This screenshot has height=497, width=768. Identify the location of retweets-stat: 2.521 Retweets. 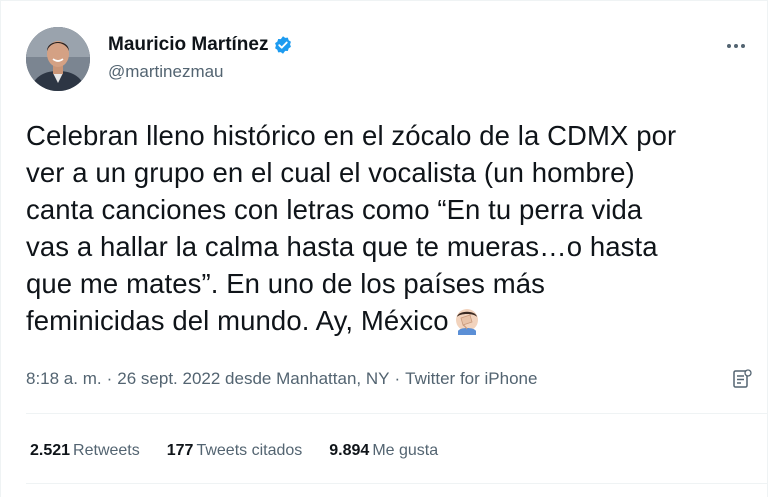
(85, 451).